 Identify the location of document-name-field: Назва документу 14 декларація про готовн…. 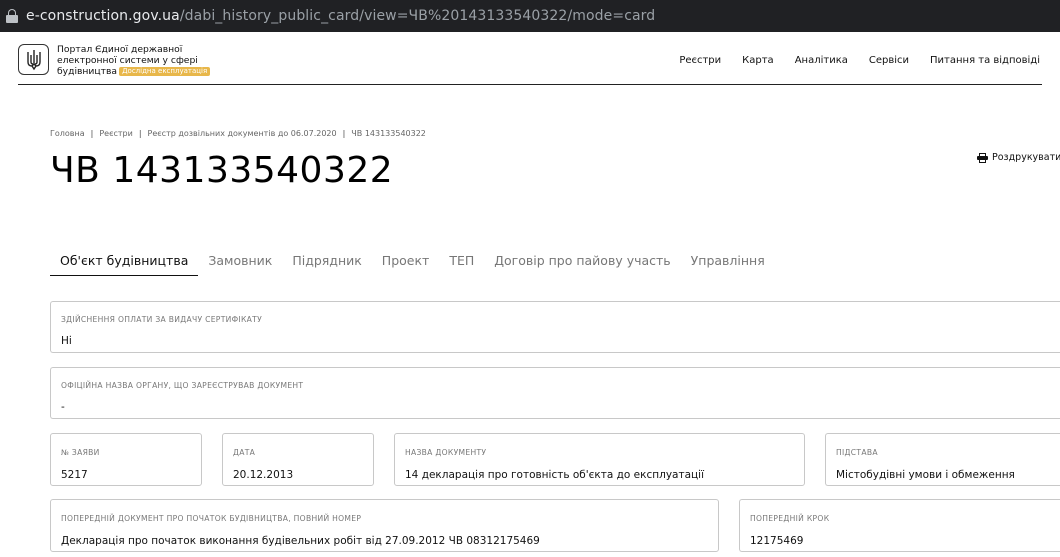
(599, 459).